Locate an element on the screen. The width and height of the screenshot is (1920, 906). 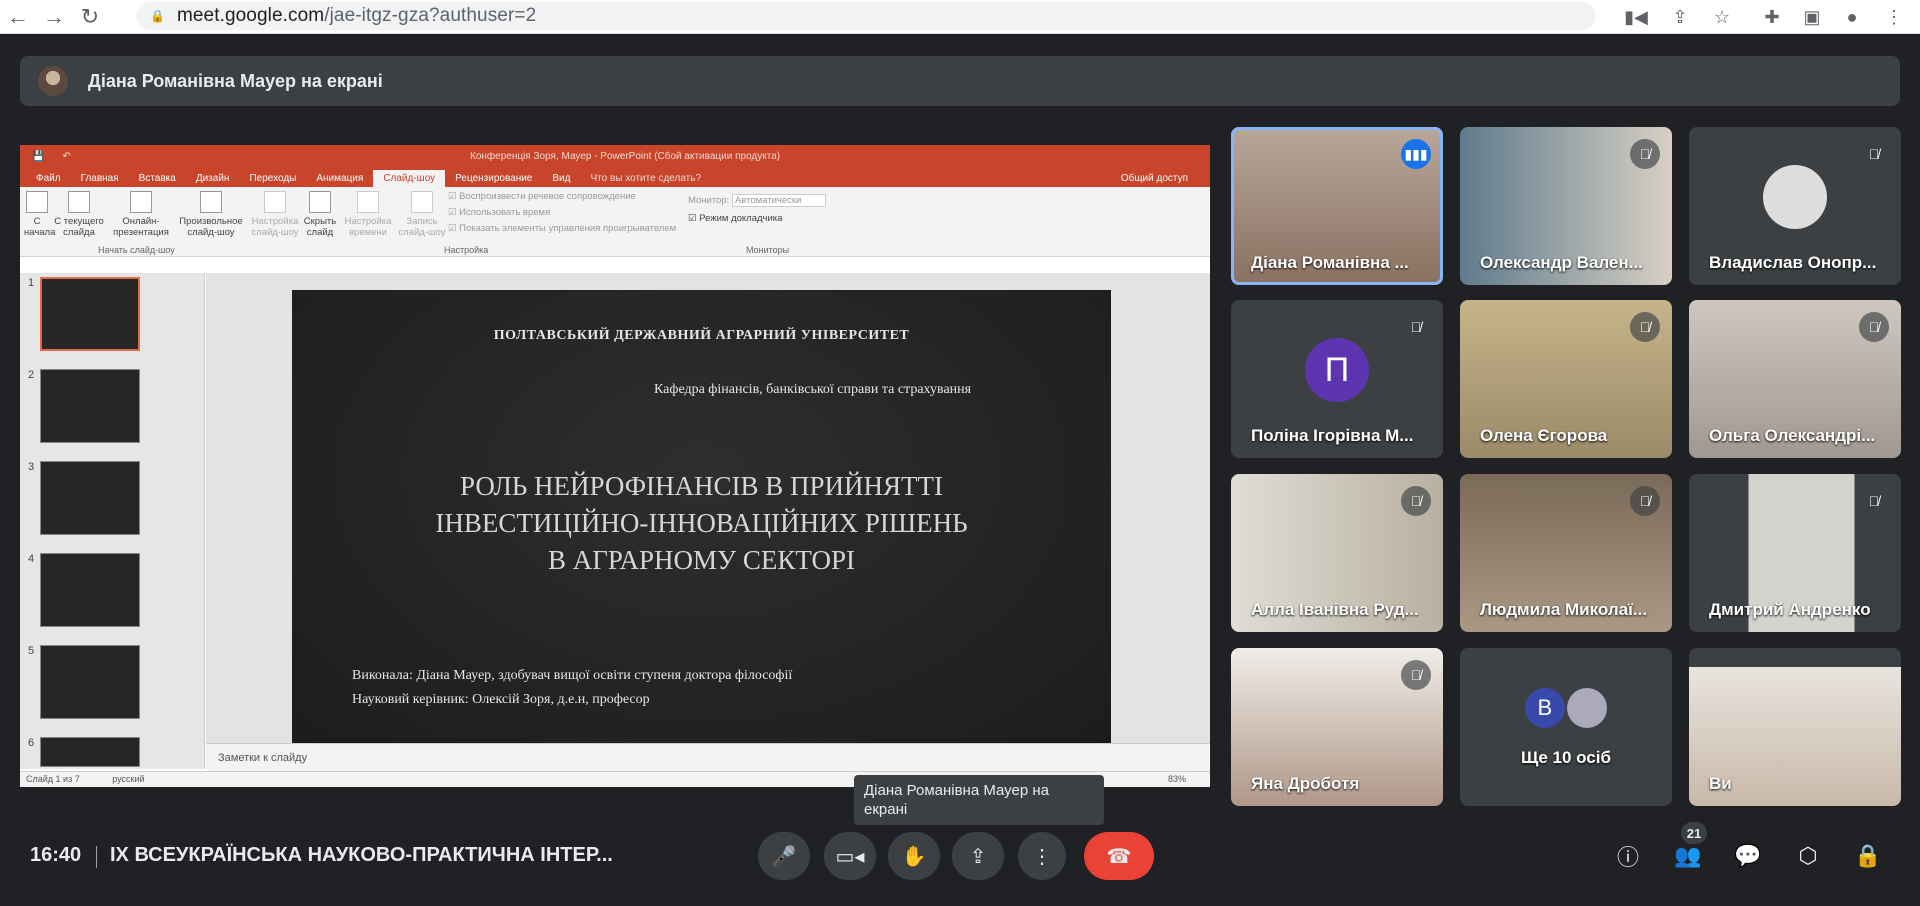
status-zoom: 83% is located at coordinates (1176, 779).